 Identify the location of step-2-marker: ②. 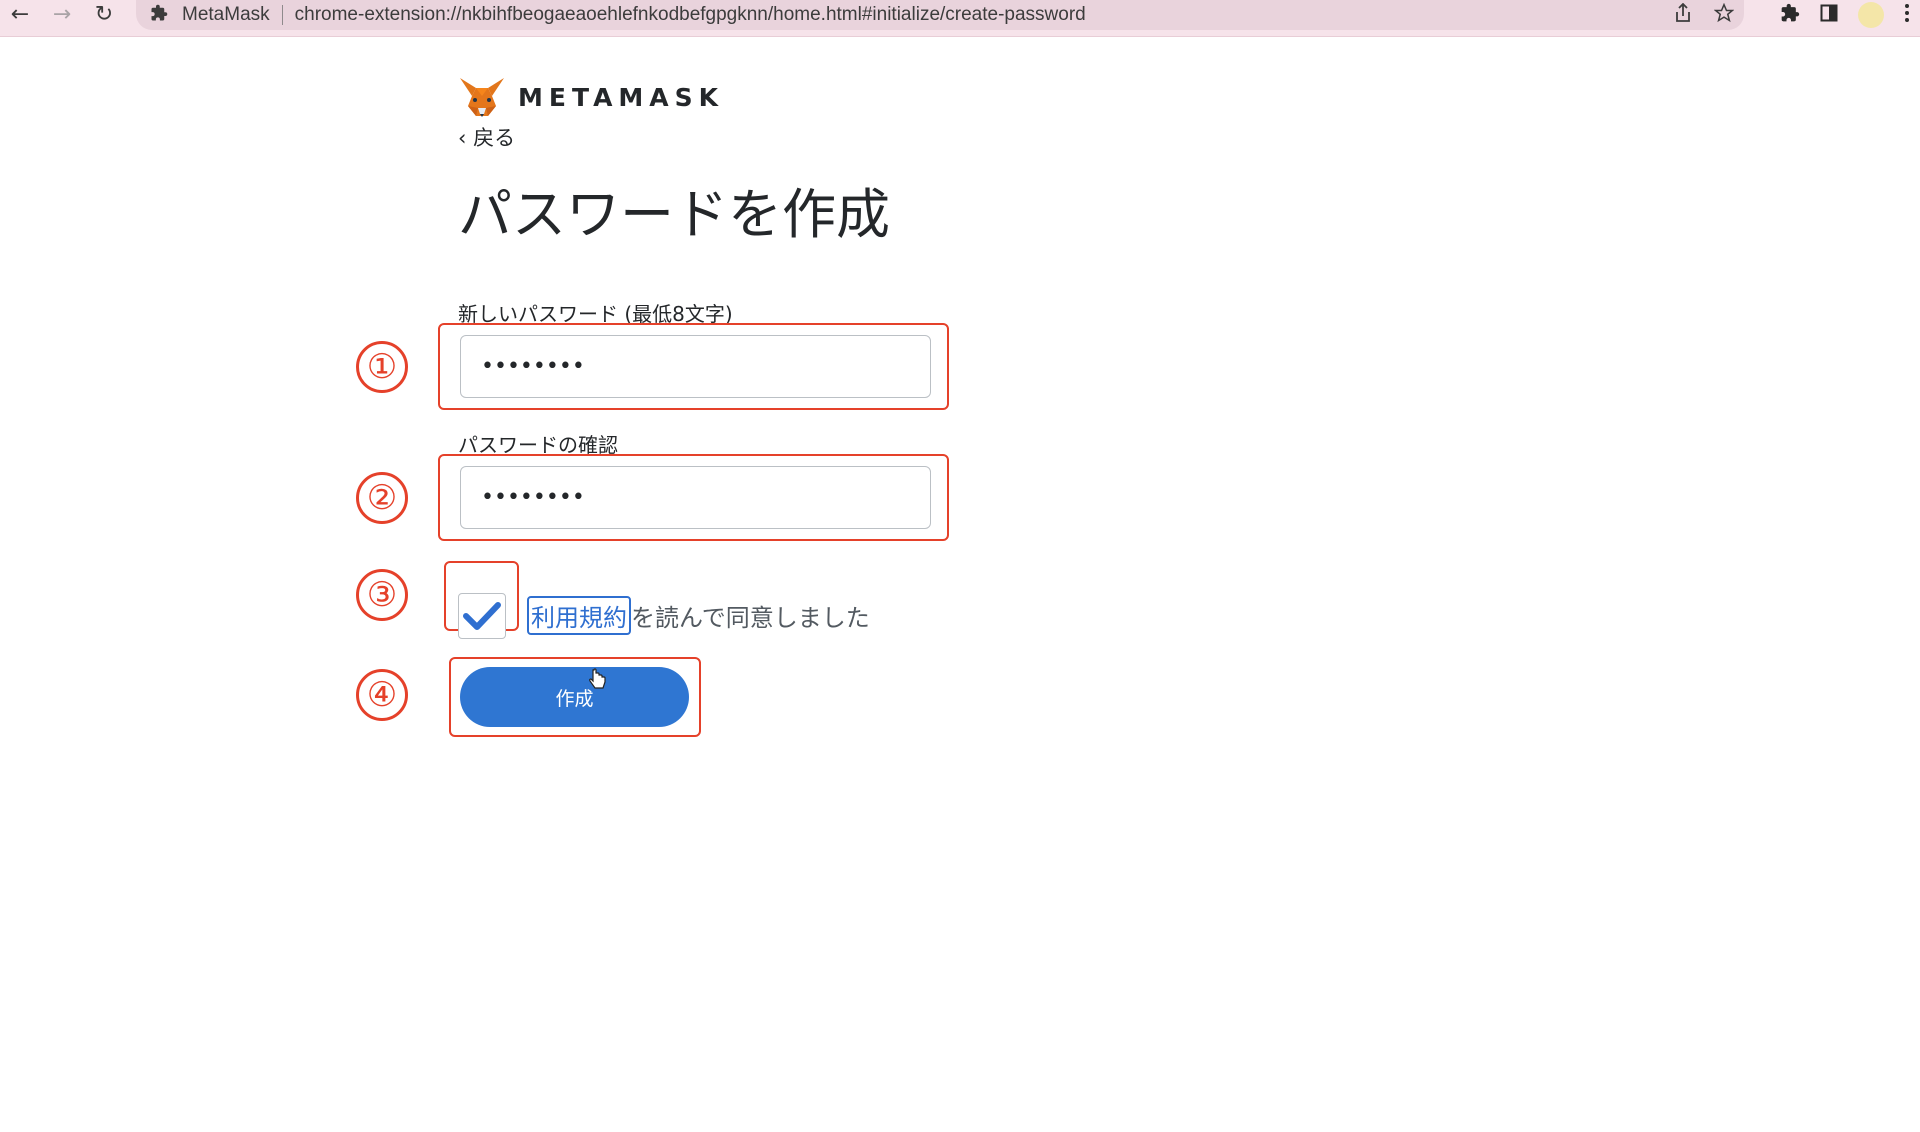
(382, 498).